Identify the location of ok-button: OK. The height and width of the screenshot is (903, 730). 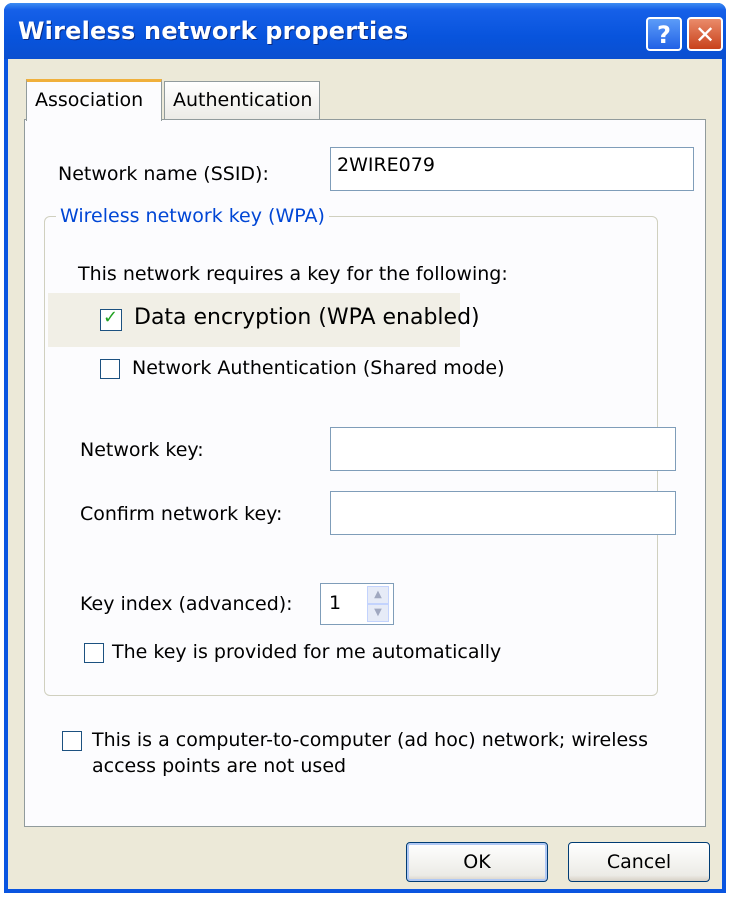
(477, 862).